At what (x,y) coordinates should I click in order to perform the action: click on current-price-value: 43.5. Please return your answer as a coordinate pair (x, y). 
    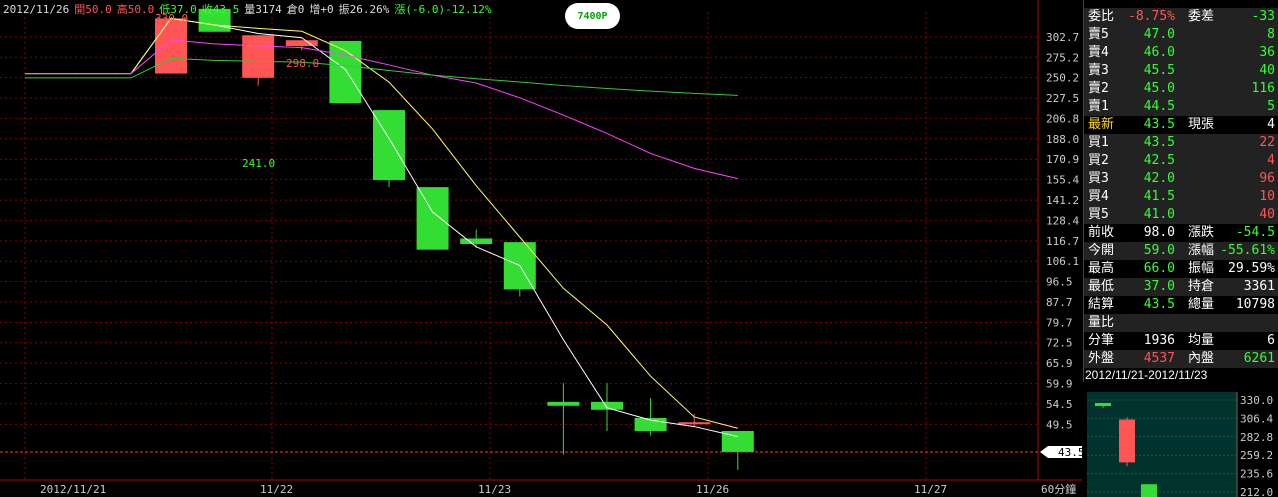
    Looking at the image, I should click on (1070, 452).